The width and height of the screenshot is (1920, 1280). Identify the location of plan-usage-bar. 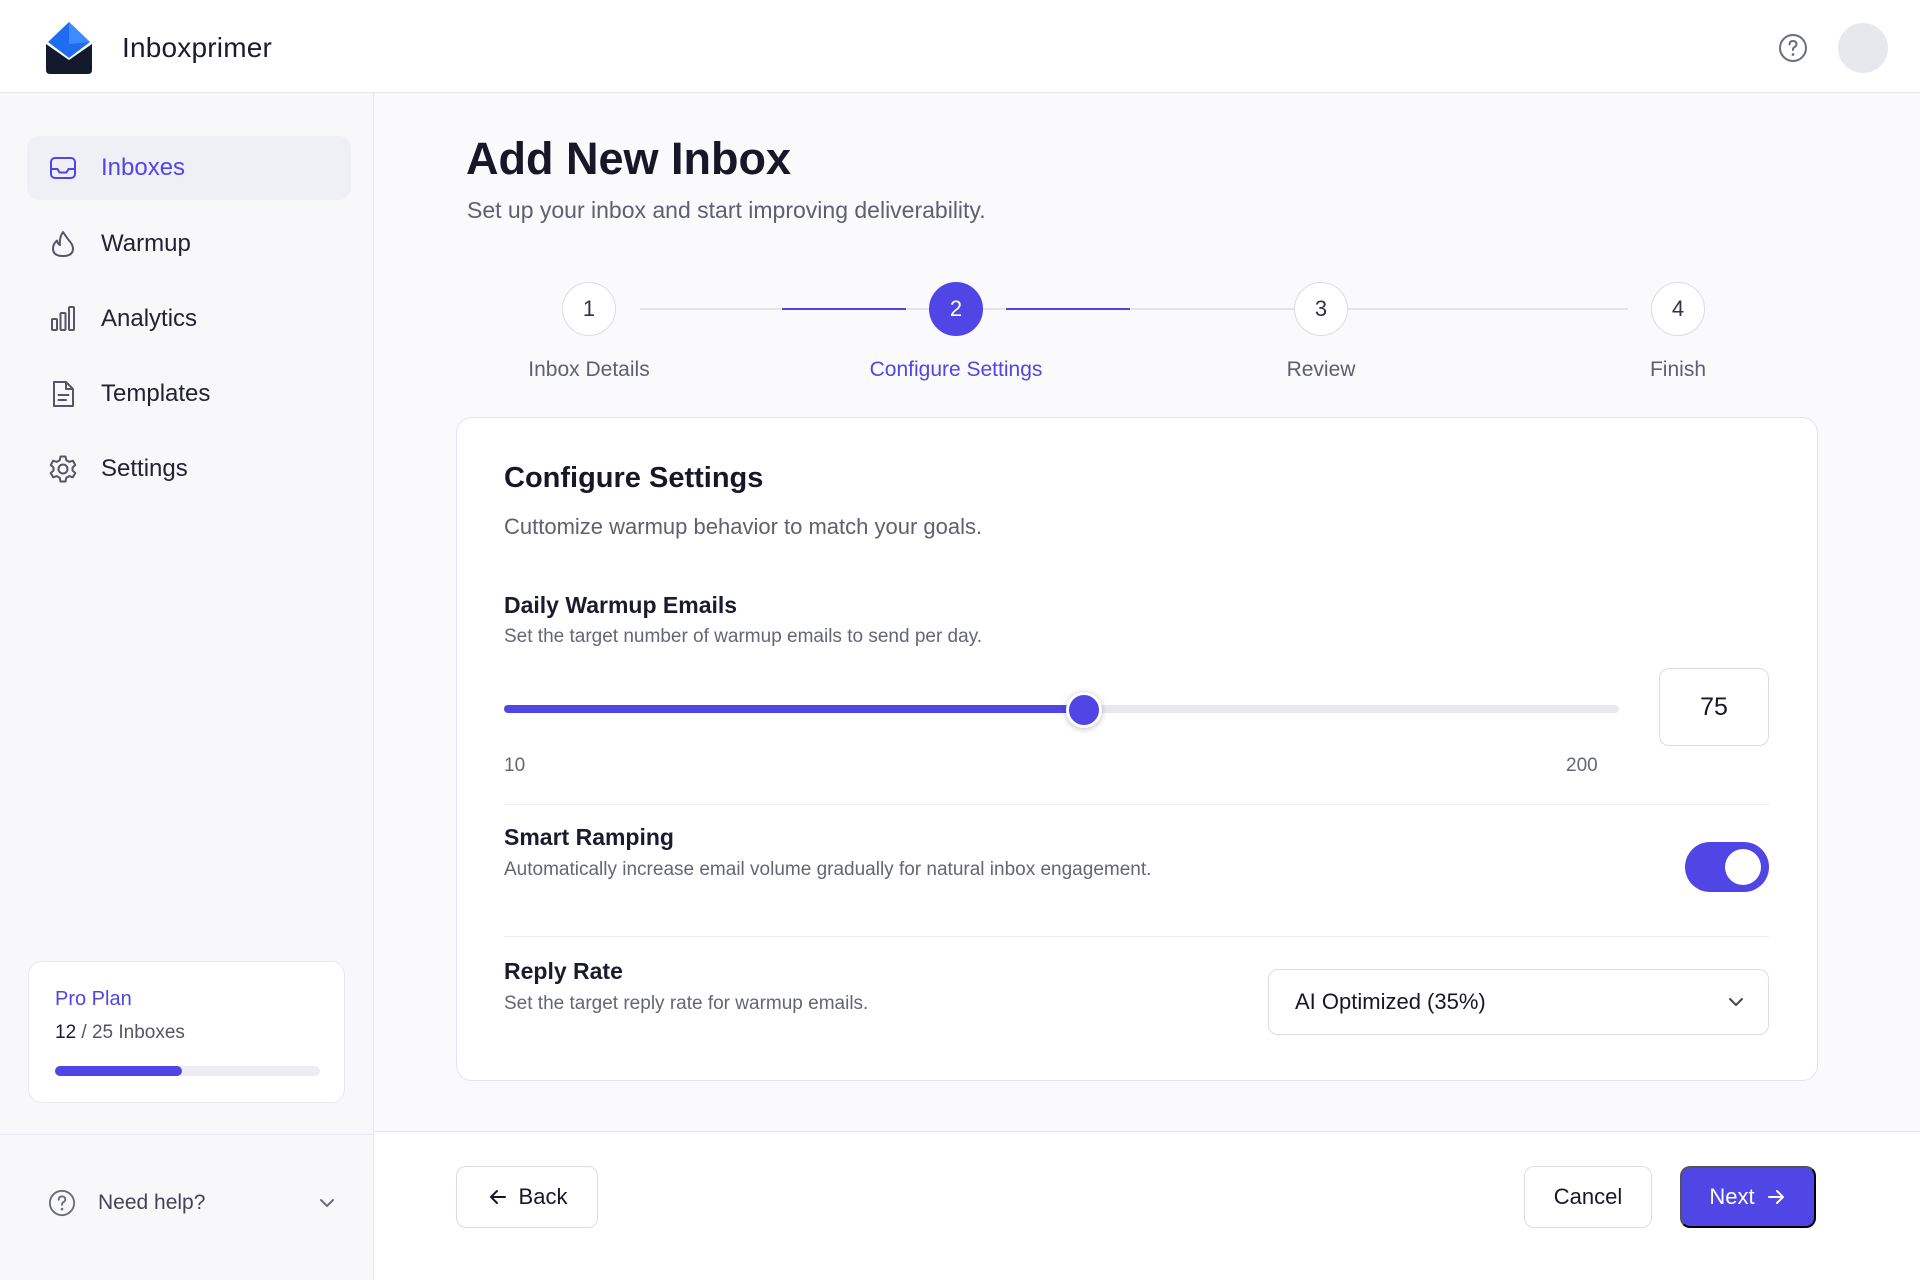
(187, 1071).